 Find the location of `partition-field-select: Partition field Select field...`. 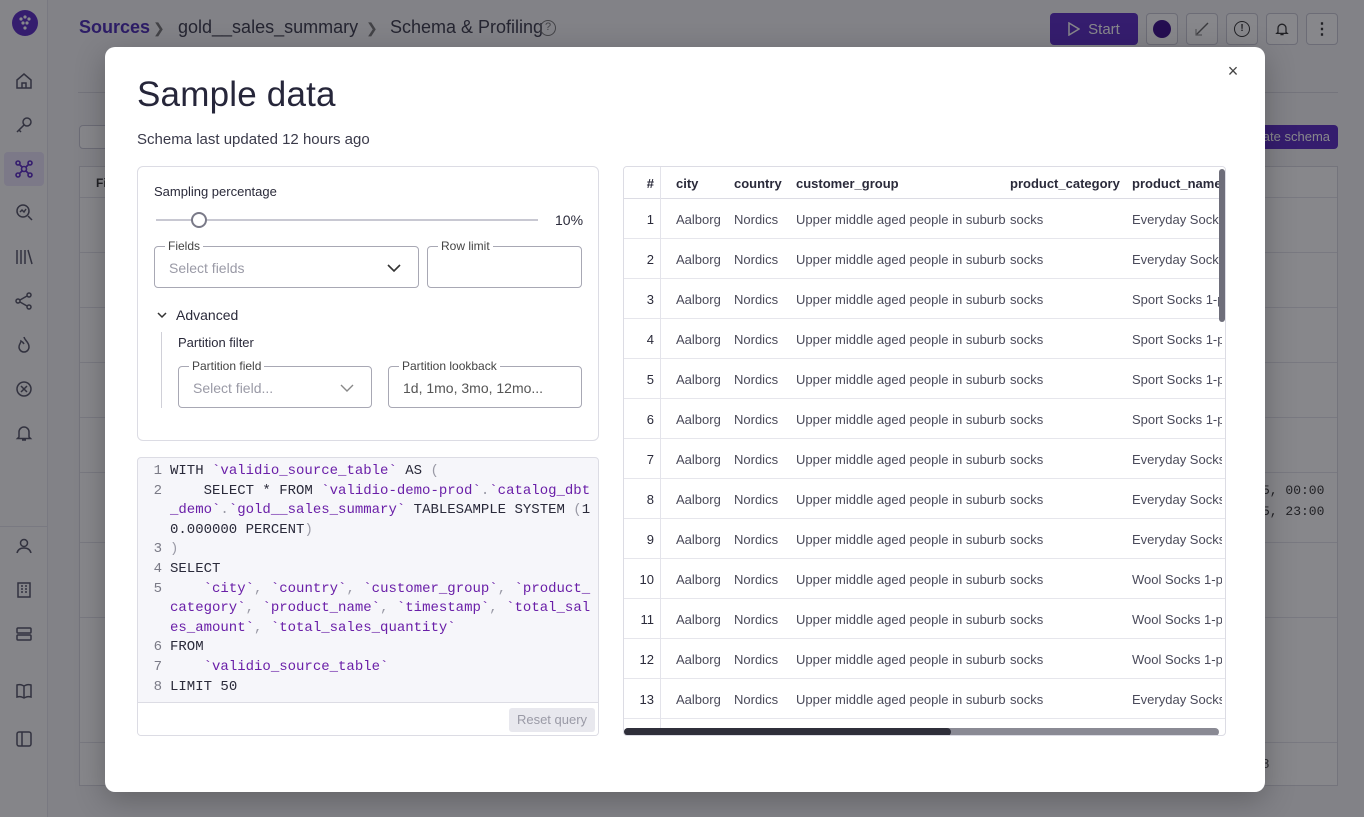

partition-field-select: Partition field Select field... is located at coordinates (275, 383).